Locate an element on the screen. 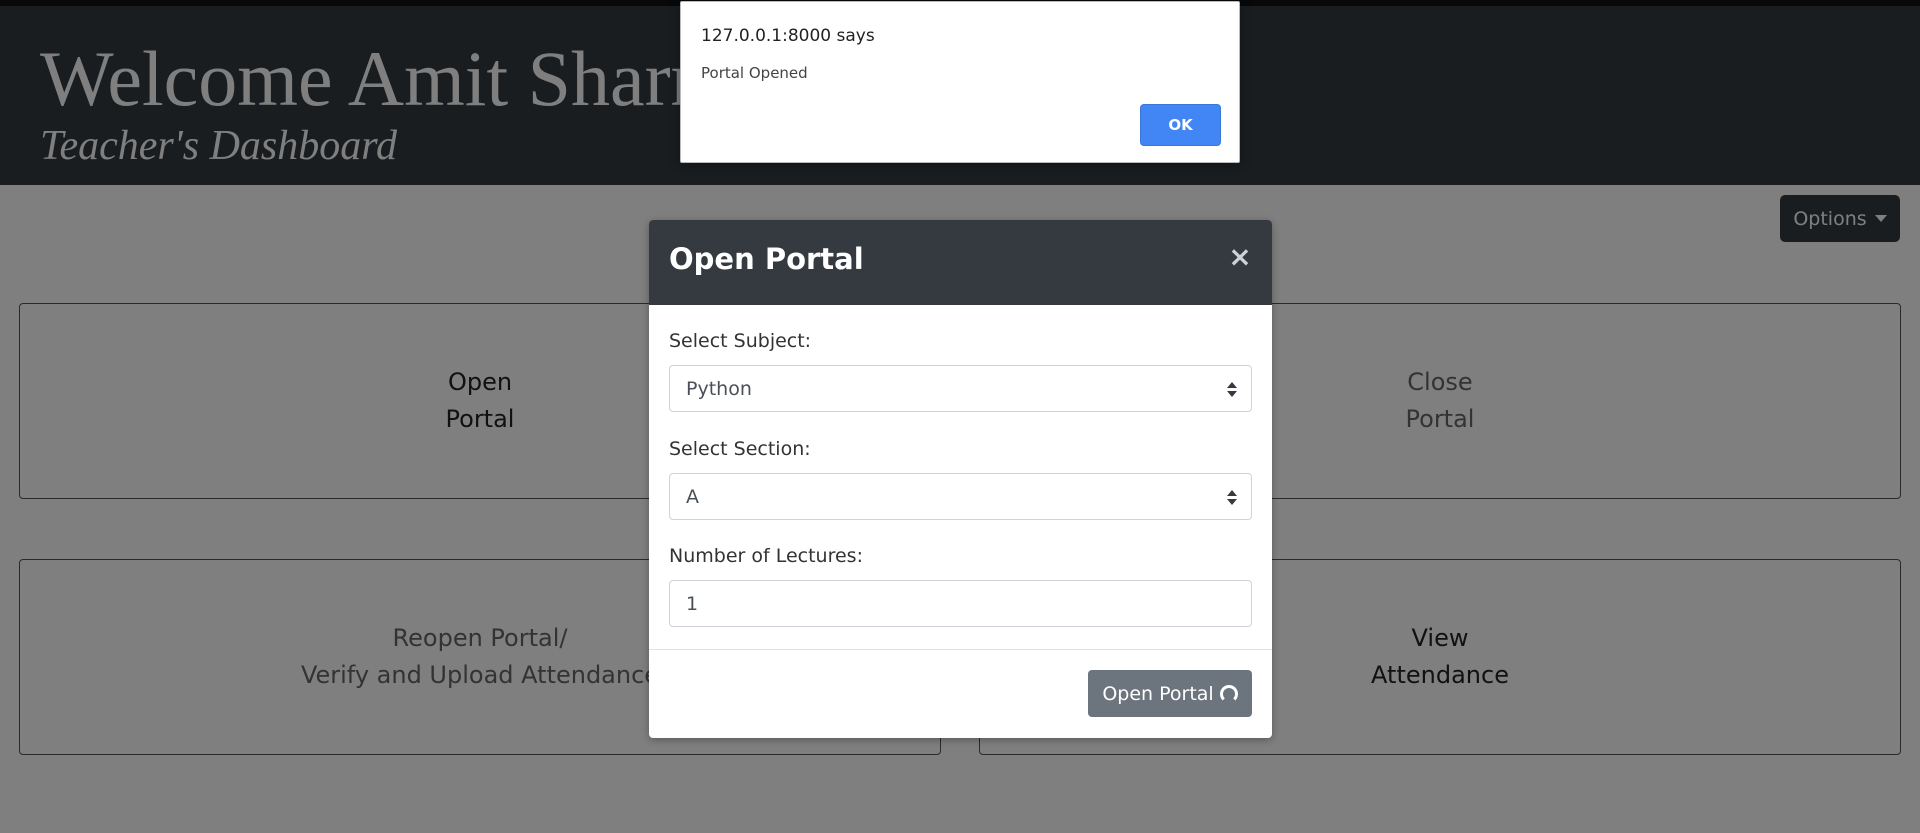 The width and height of the screenshot is (1920, 833). subject-select-value: Python is located at coordinates (719, 388).